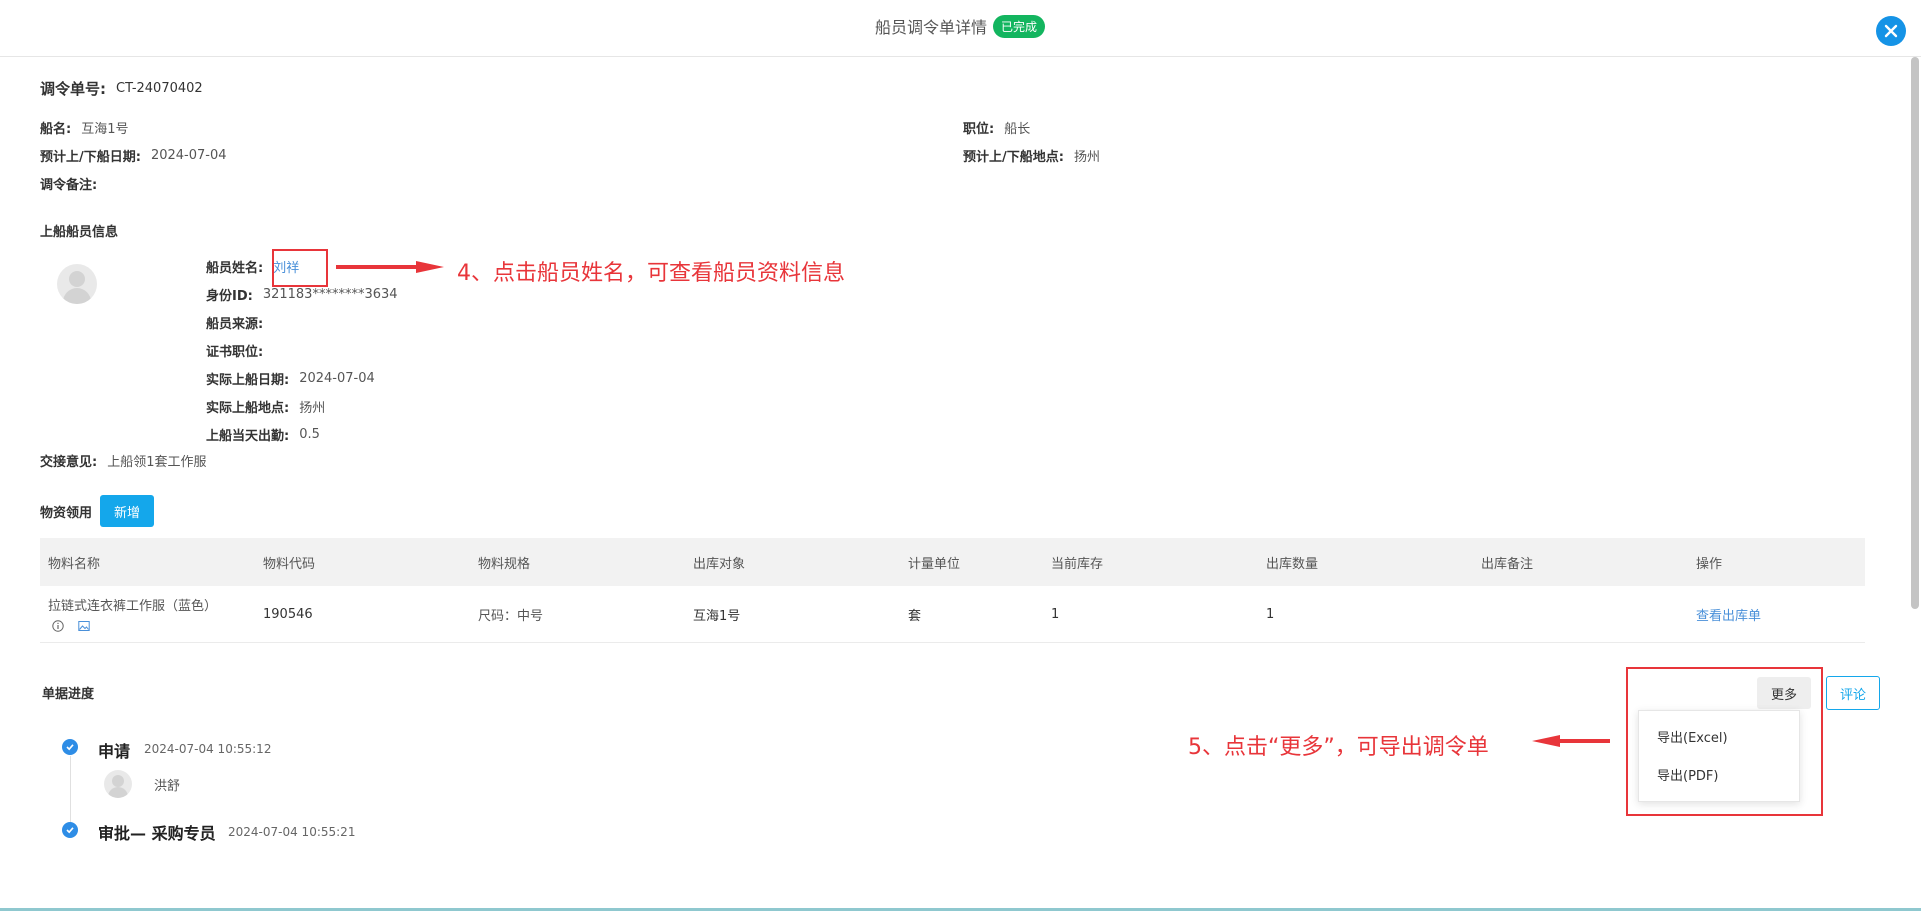 The width and height of the screenshot is (1921, 911). I want to click on annotation-5: 5、点击“更多”，可导出调令单, so click(1338, 747).